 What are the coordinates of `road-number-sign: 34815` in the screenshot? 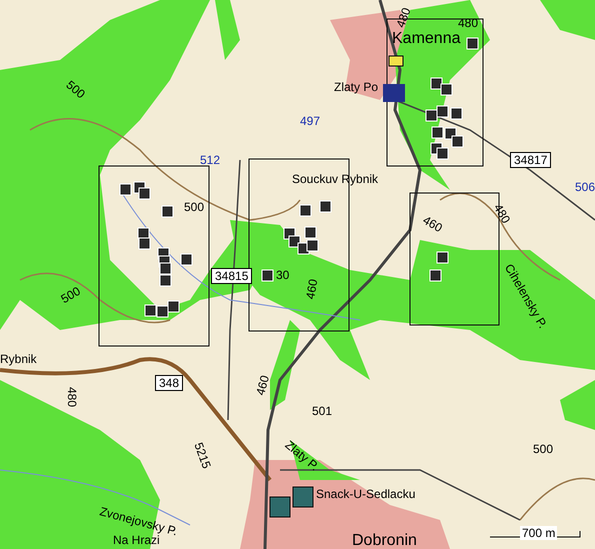 It's located at (231, 276).